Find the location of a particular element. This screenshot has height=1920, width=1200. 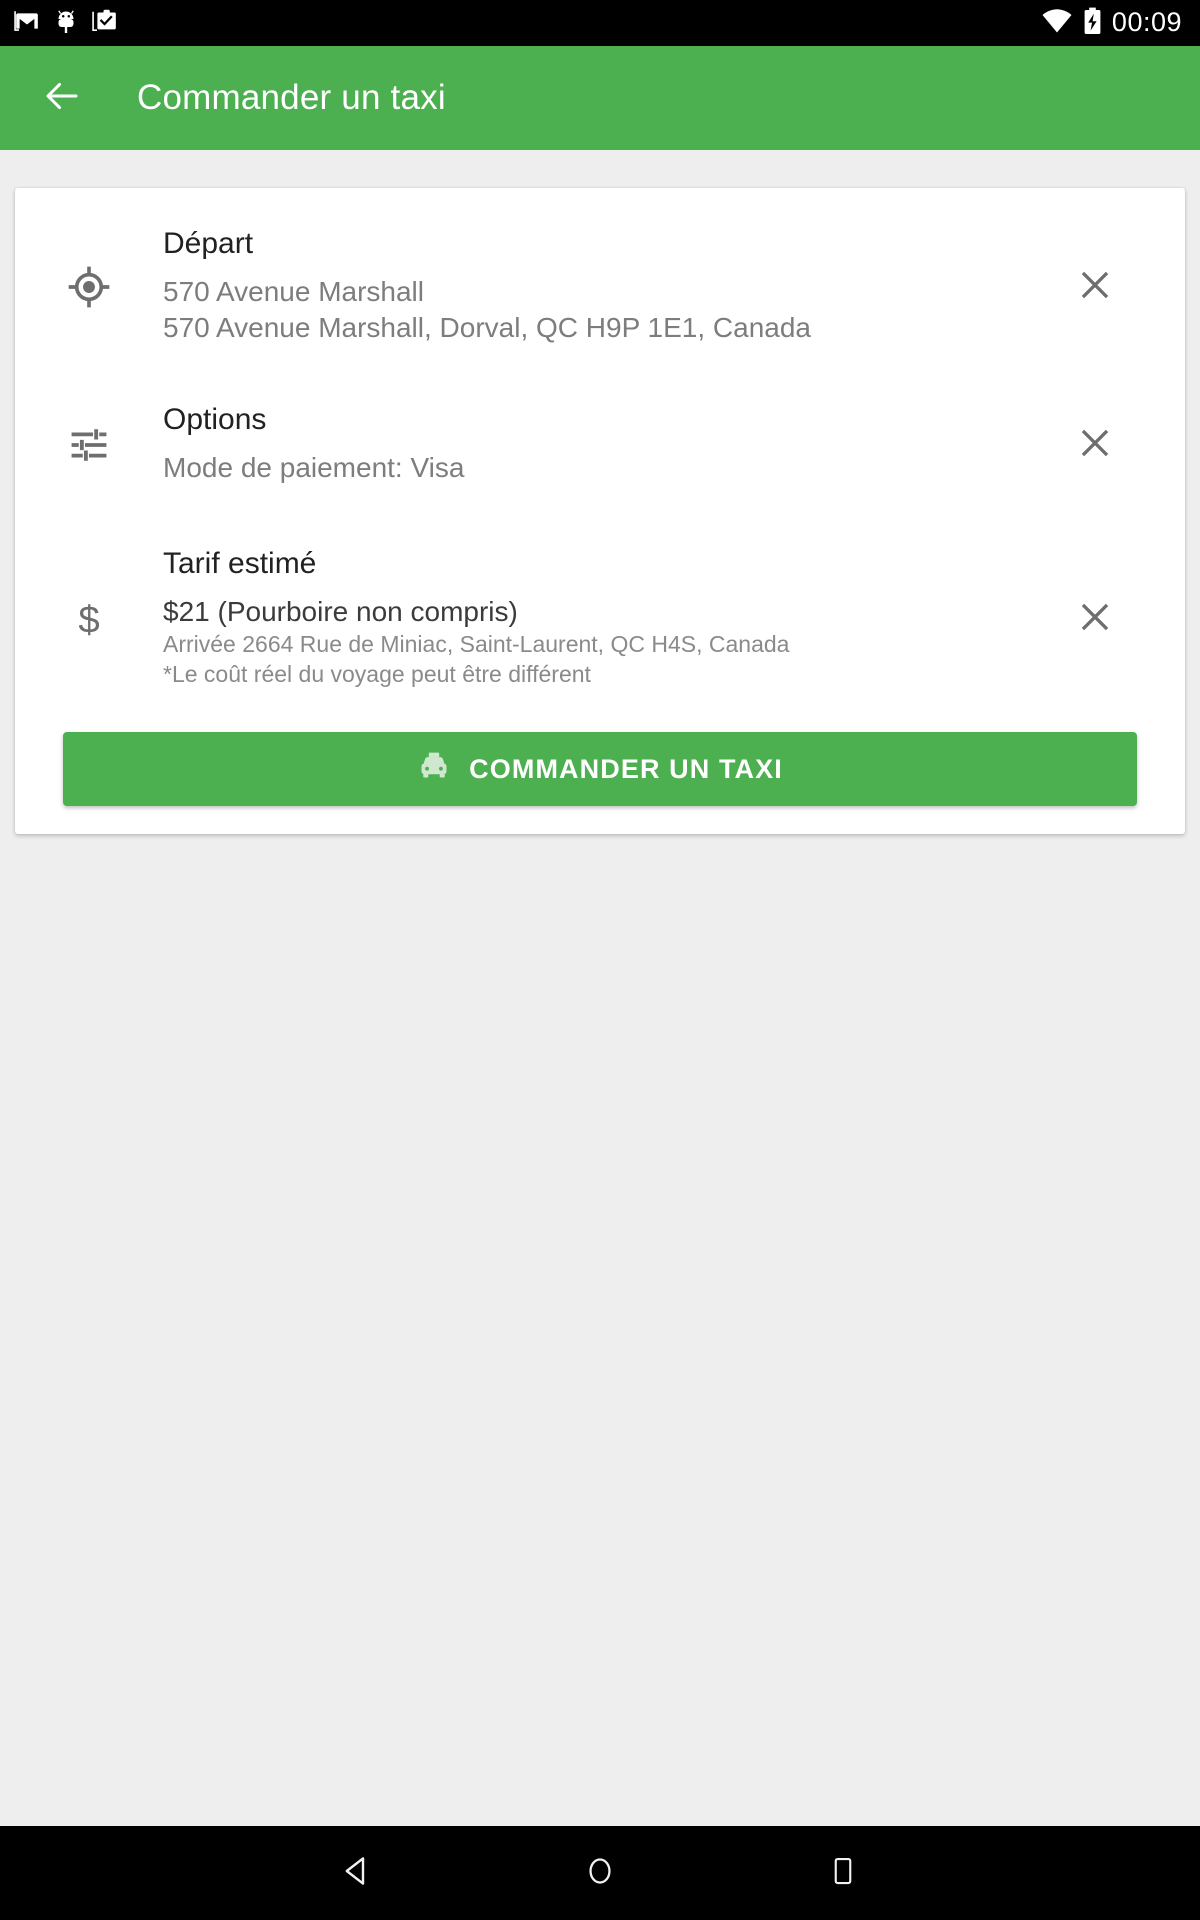

nav-recents-square-icon is located at coordinates (843, 1873).